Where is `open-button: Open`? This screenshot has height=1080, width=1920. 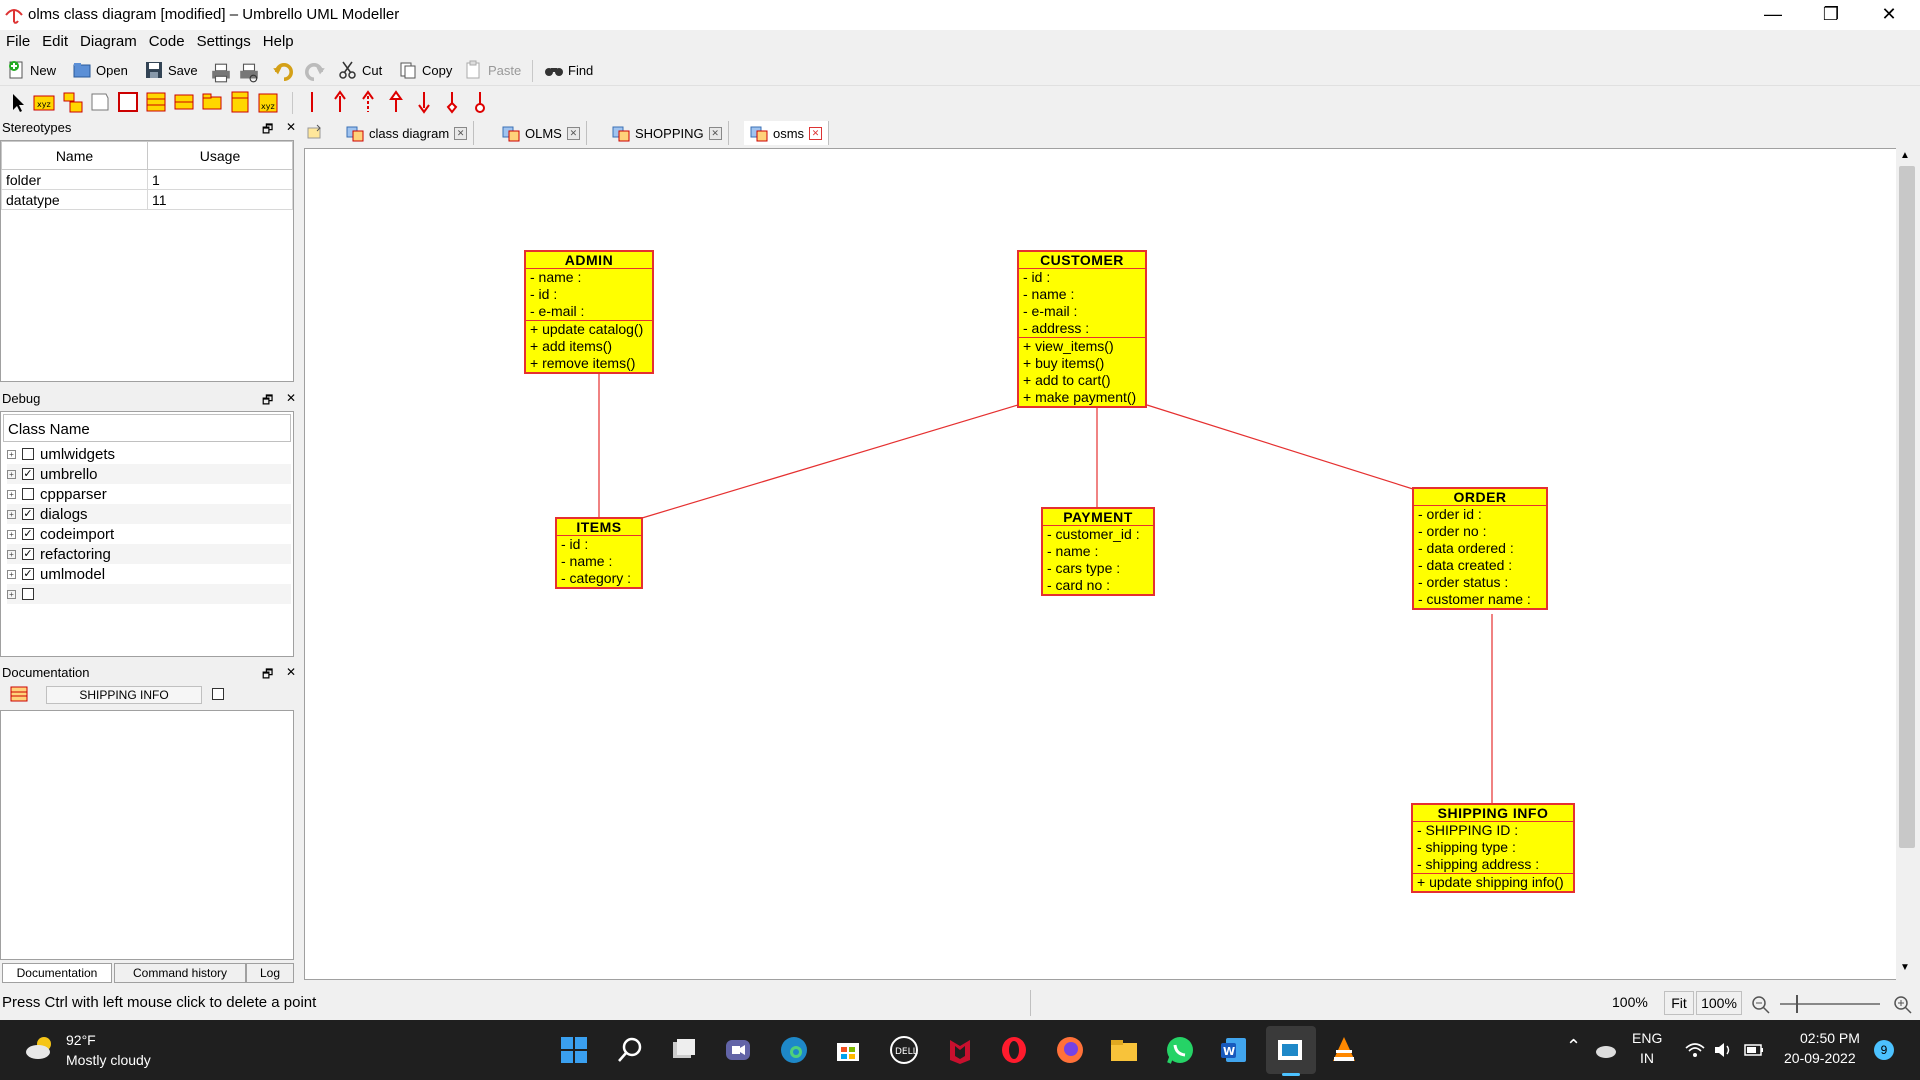 open-button: Open is located at coordinates (100, 70).